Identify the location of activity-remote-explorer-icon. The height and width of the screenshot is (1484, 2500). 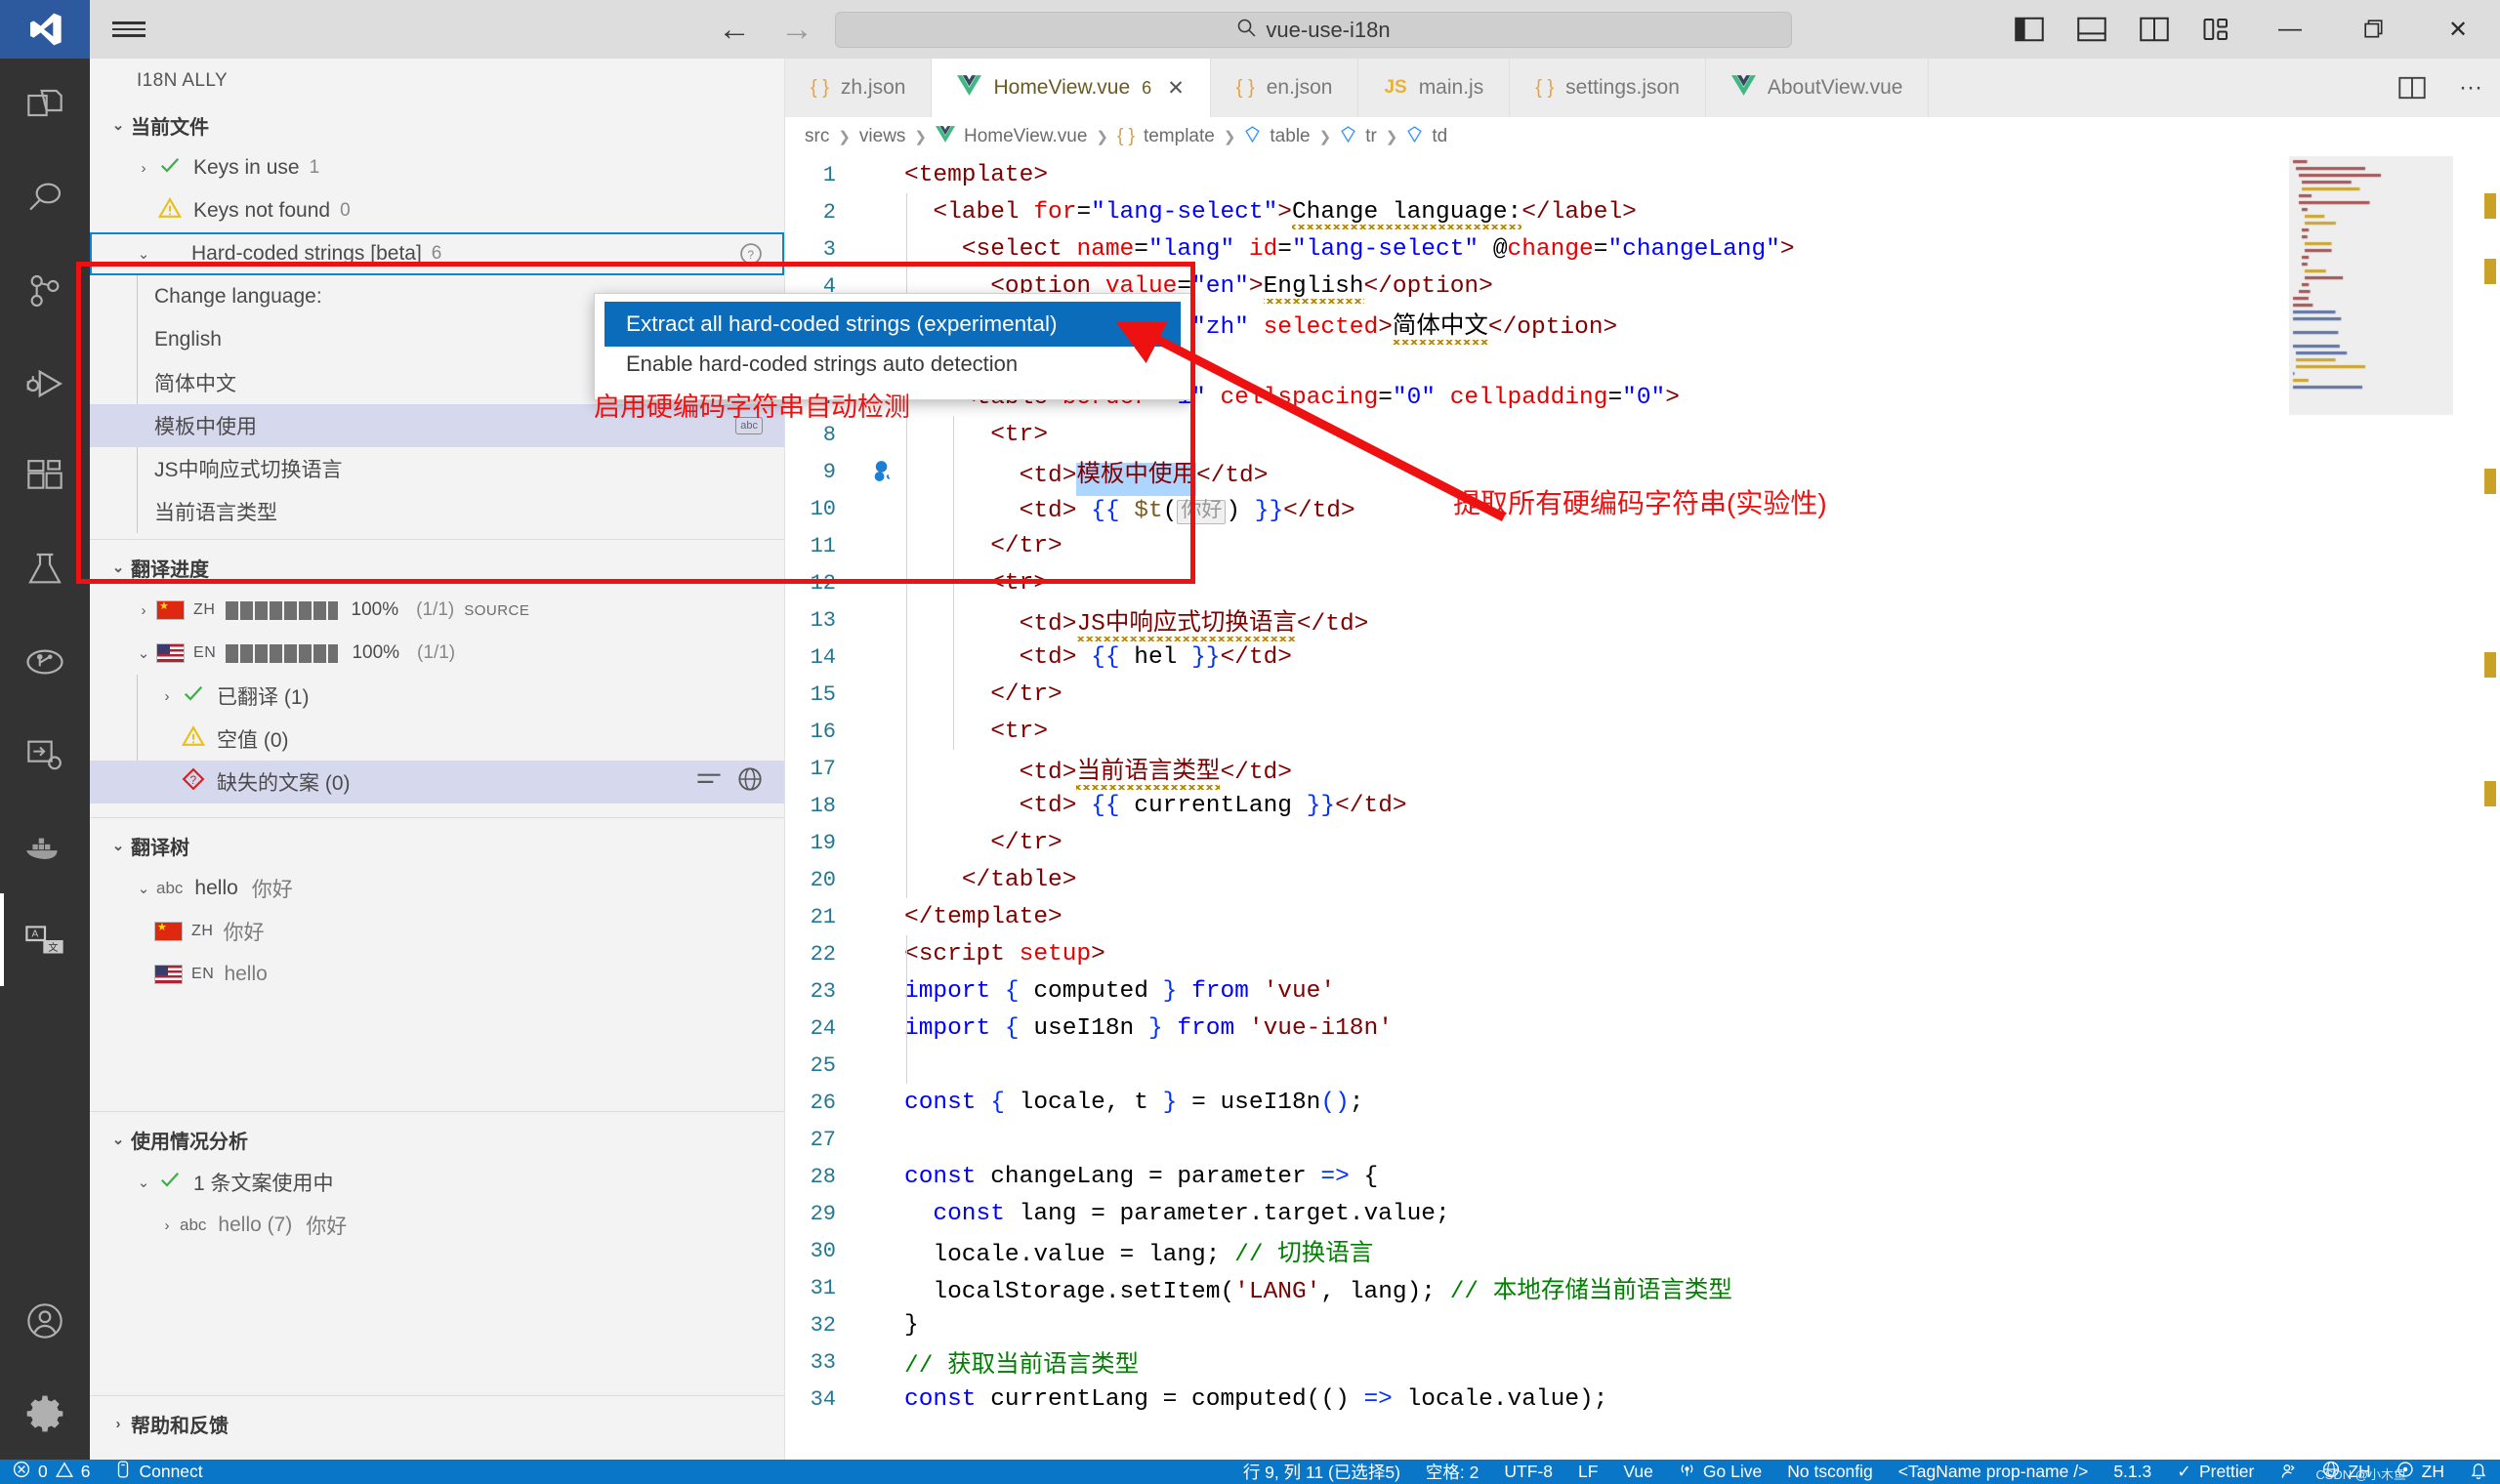
(45, 755).